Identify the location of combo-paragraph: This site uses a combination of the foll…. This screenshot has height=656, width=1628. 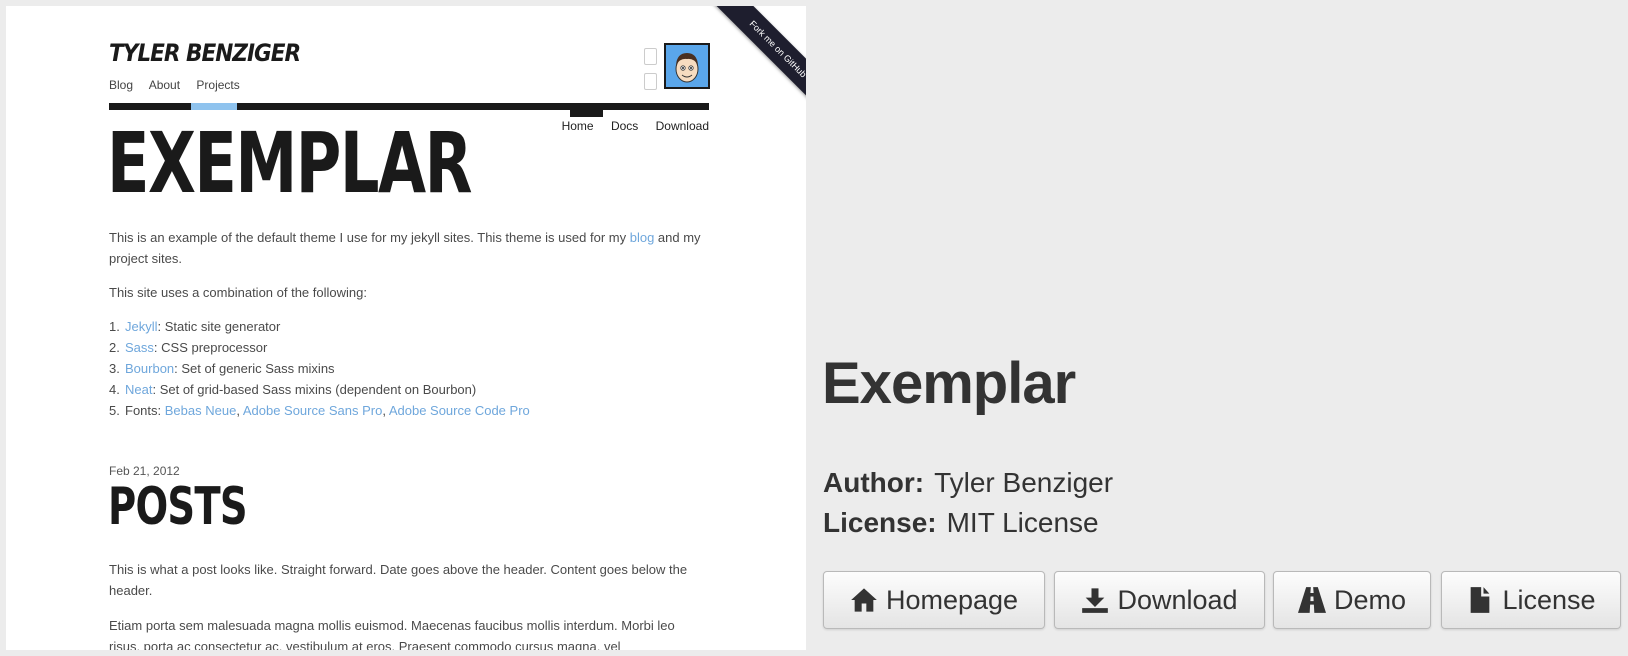
(238, 292).